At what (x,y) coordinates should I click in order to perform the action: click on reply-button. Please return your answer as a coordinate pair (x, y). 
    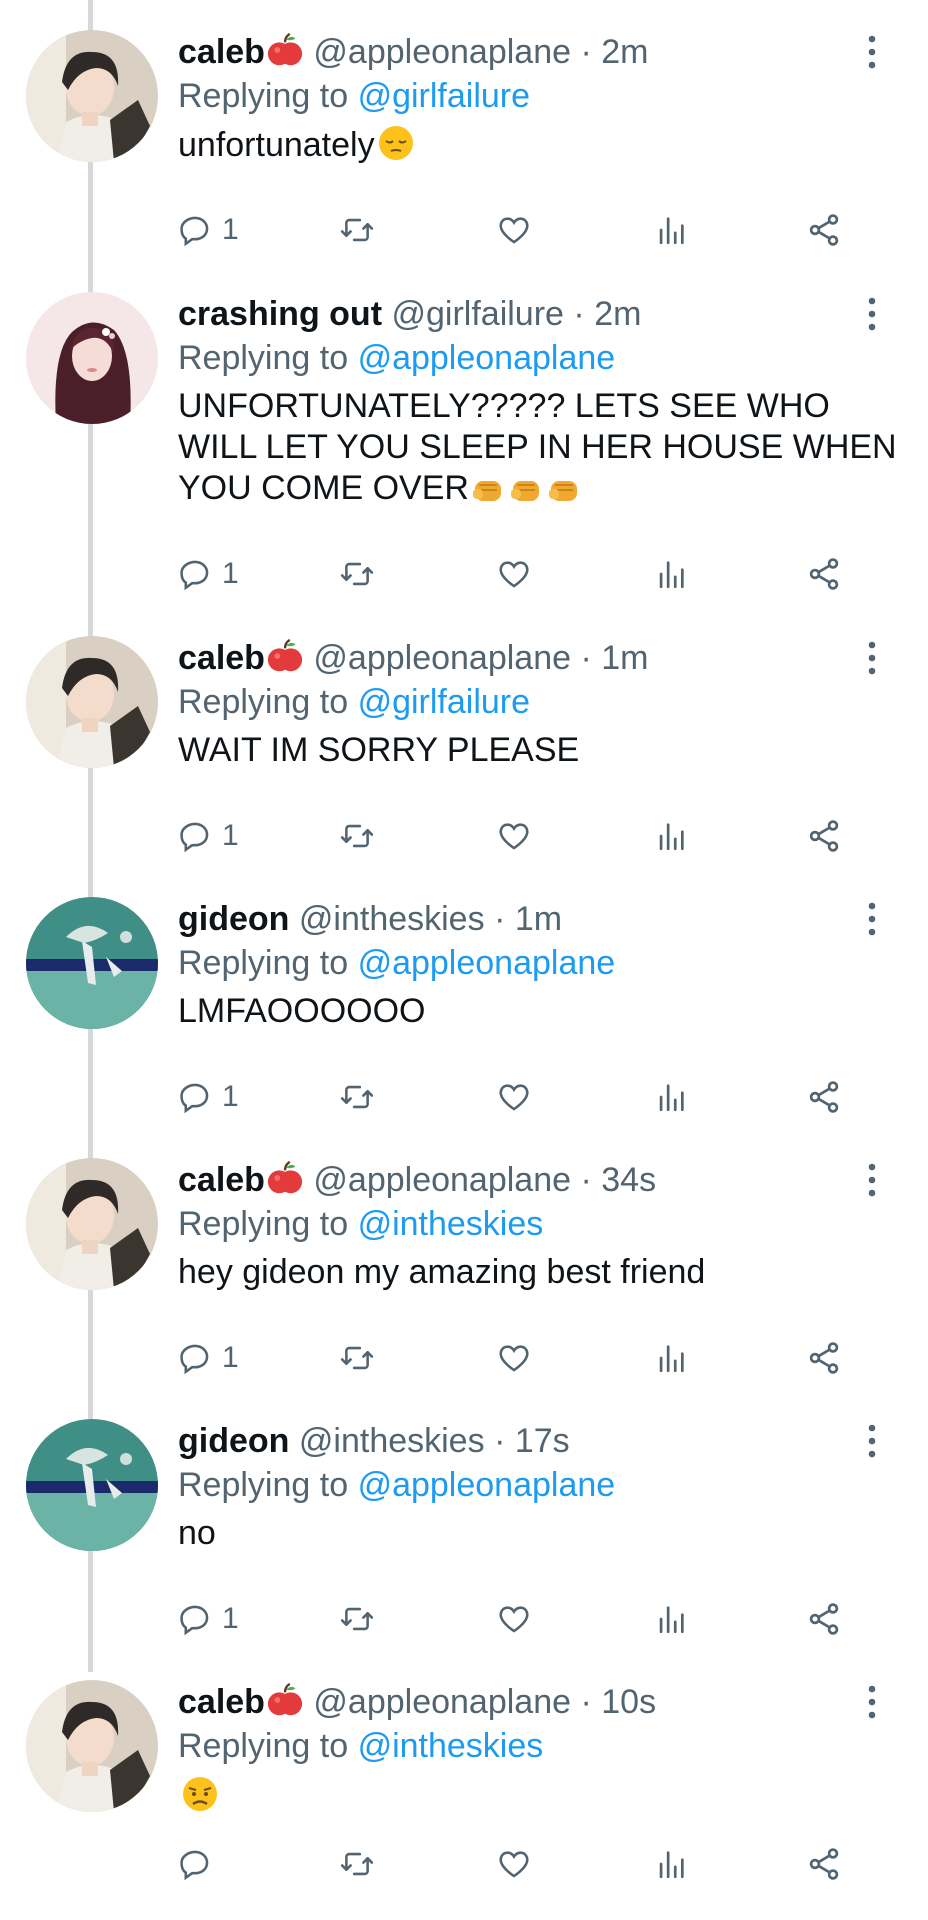
    Looking at the image, I should click on (200, 1864).